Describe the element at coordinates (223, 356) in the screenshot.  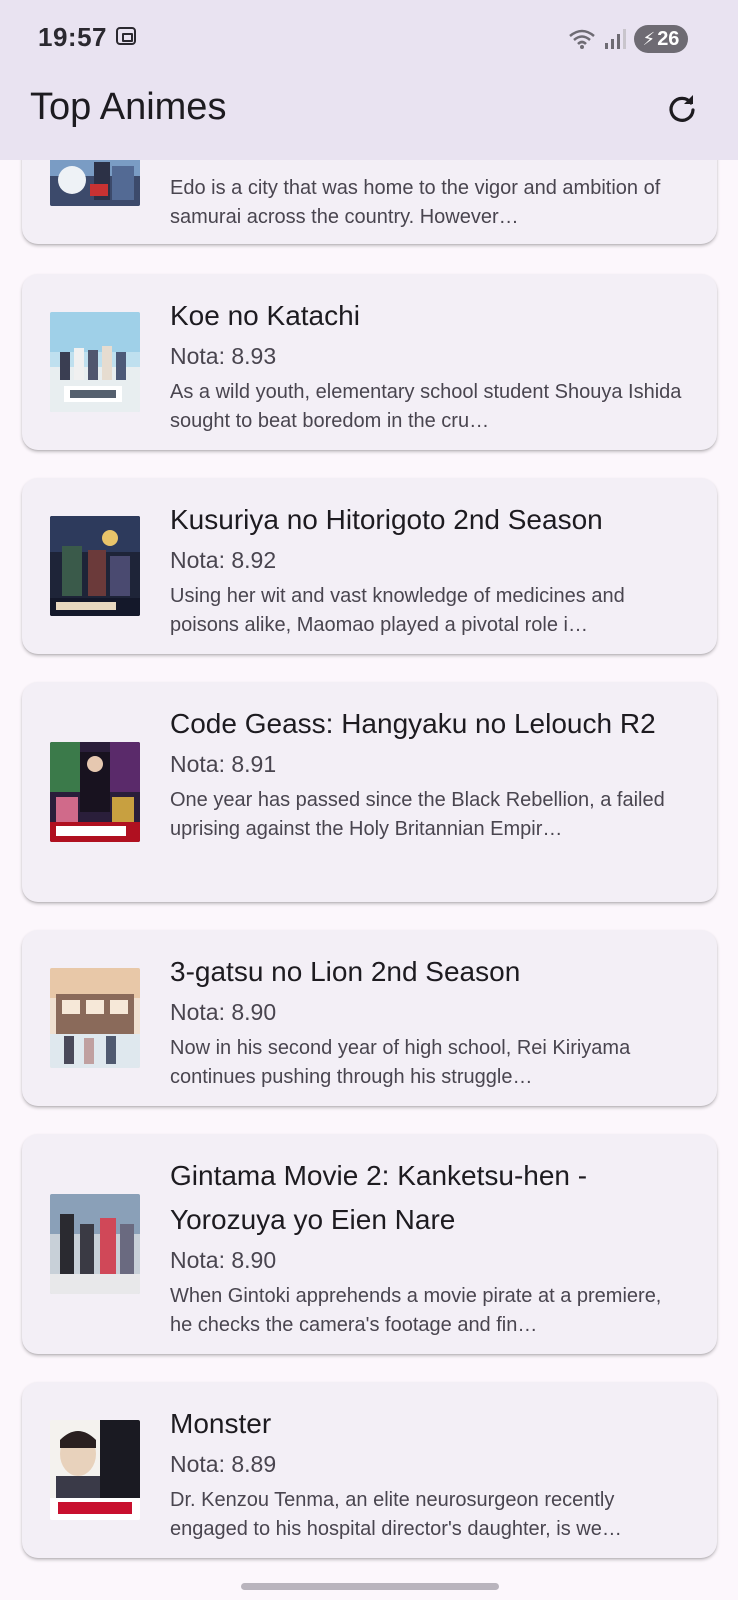
I see `anime-score: Nota: 8.93` at that location.